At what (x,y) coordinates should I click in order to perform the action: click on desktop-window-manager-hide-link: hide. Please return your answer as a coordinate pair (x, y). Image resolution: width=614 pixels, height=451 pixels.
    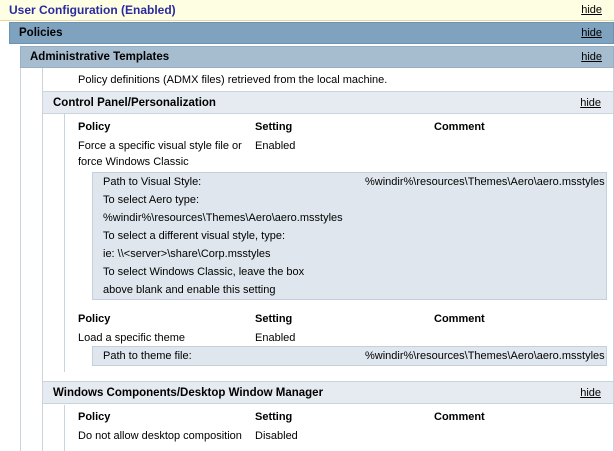
    Looking at the image, I should click on (590, 393).